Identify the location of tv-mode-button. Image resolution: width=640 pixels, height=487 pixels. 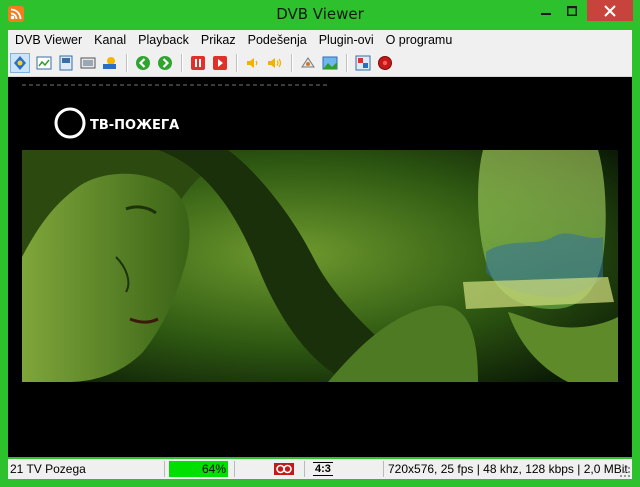
(20, 63).